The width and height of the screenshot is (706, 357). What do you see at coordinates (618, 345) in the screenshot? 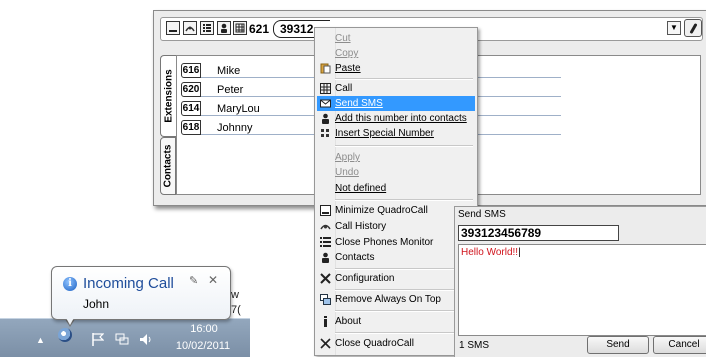
I see `send-button: Send` at bounding box center [618, 345].